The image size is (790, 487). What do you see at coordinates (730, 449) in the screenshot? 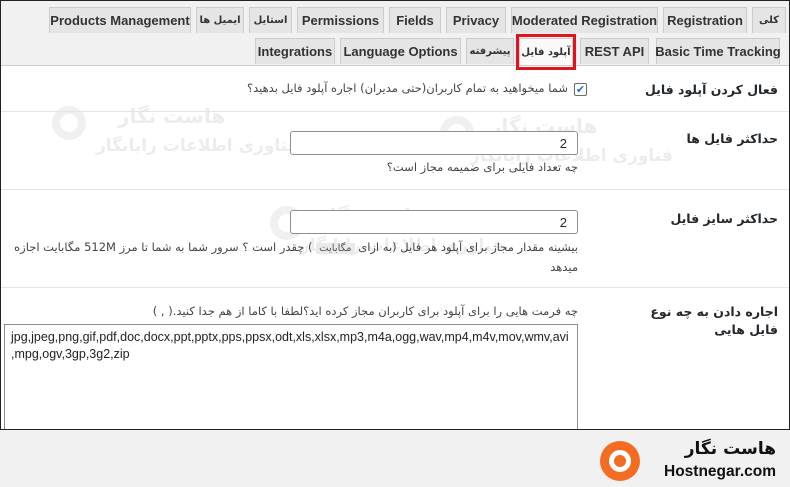
I see `brand-name-fa: هاست نگار` at bounding box center [730, 449].